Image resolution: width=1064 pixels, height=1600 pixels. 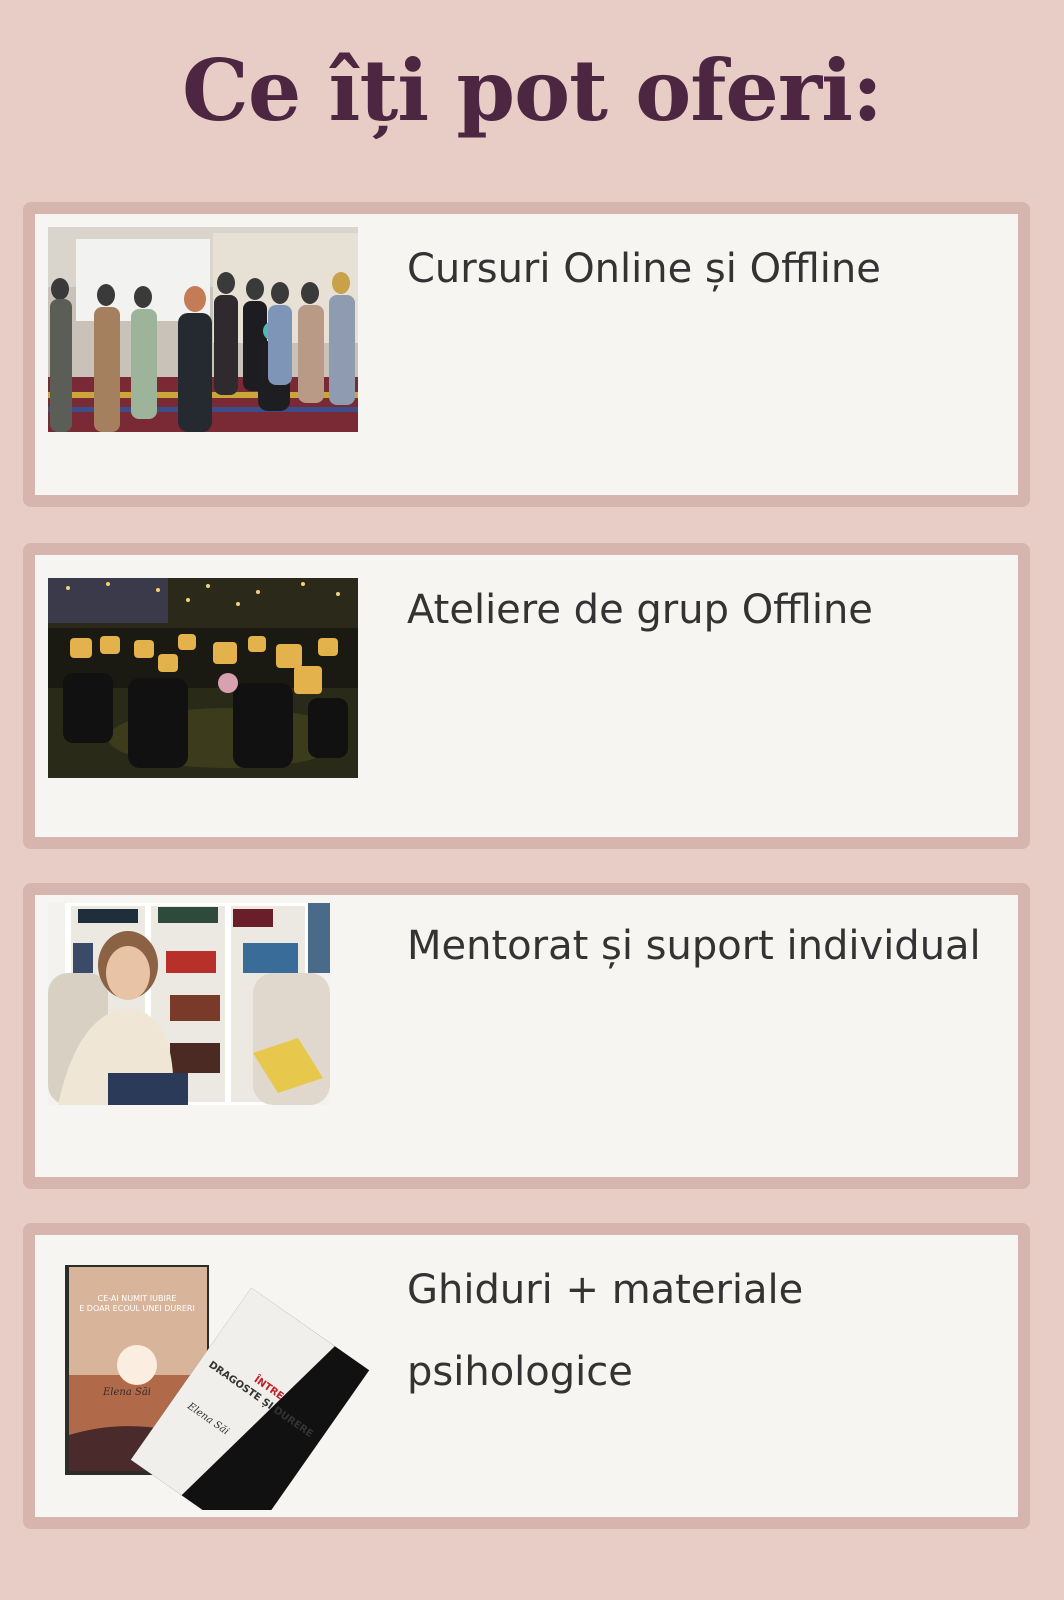 I want to click on offer-title: Cursuri Online și Offline, so click(x=644, y=269).